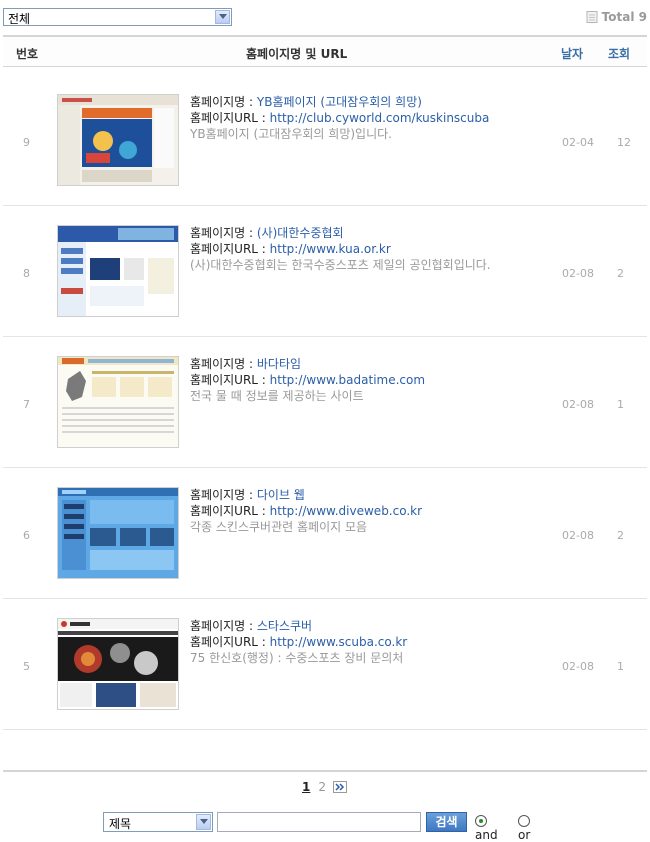  What do you see at coordinates (291, 134) in the screenshot?
I see `site-description: YB홈페이지 (고대잠우회의 희망)입니다.` at bounding box center [291, 134].